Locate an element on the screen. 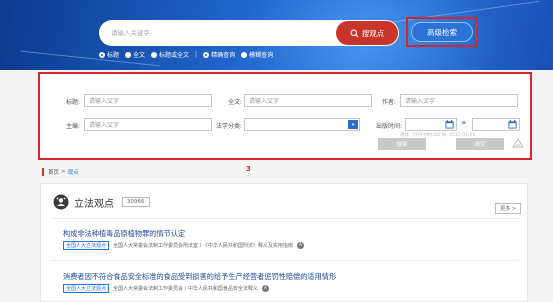 The image size is (553, 302). date-end-input is located at coordinates (496, 124).